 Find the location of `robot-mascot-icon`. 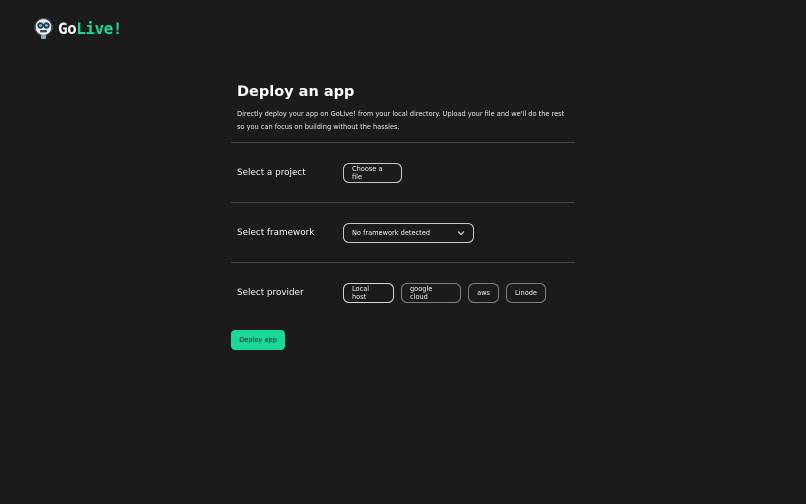

robot-mascot-icon is located at coordinates (43, 28).